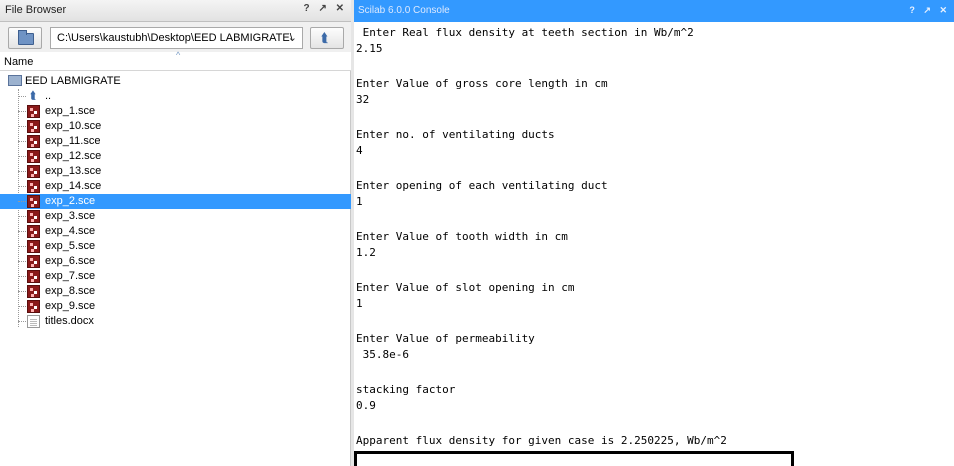 Image resolution: width=954 pixels, height=466 pixels. I want to click on tree-item-file: exp_6.sce, so click(175, 261).